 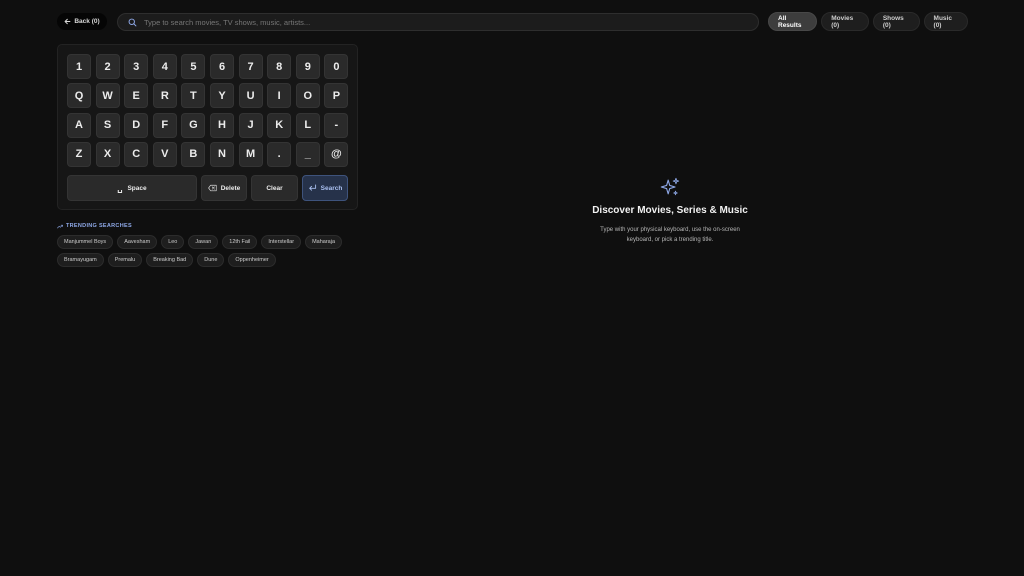 I want to click on empty-state-title: Discover Movies, Series & Music, so click(x=670, y=210).